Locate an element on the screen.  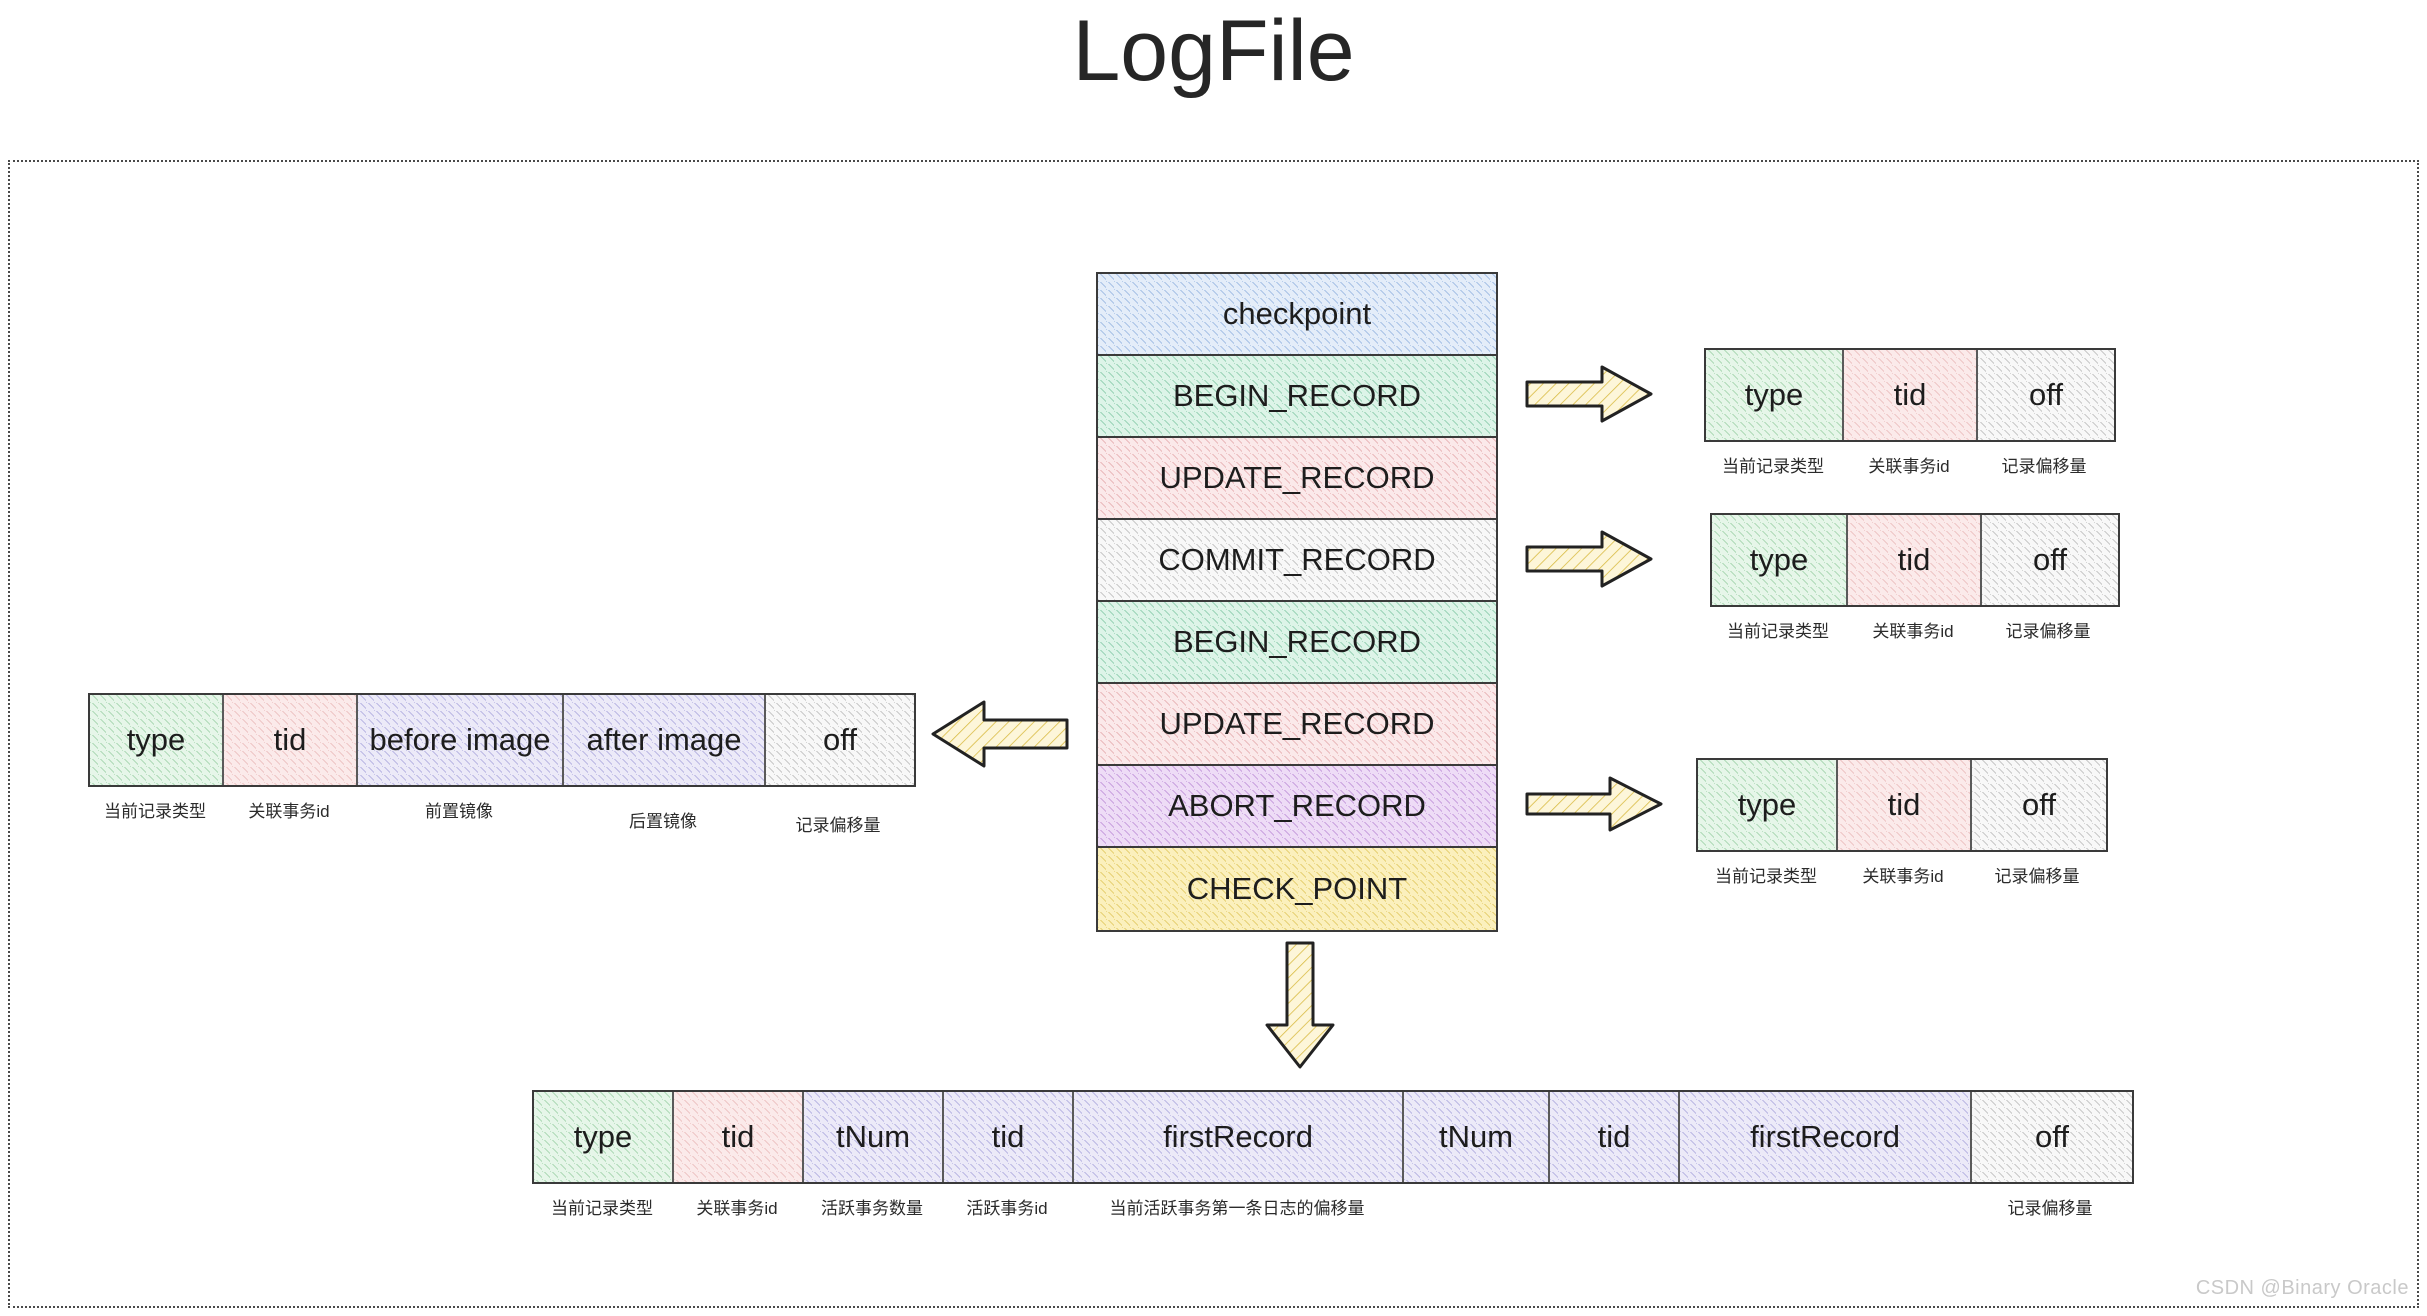
log-row-checkpoint: checkpoint is located at coordinates (1297, 315).